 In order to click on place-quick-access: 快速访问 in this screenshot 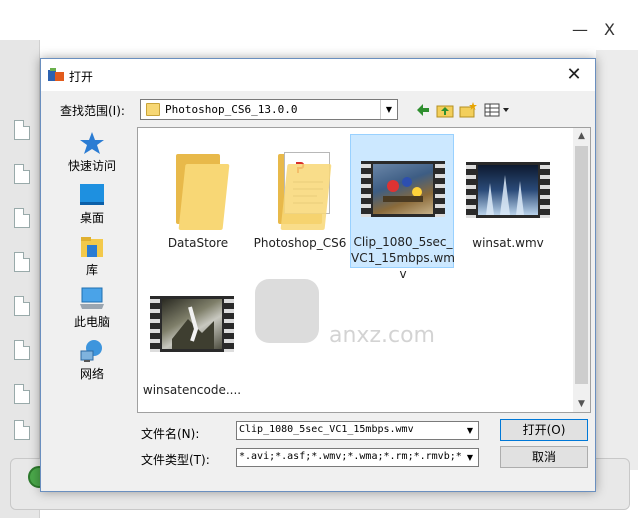, I will do `click(92, 154)`.